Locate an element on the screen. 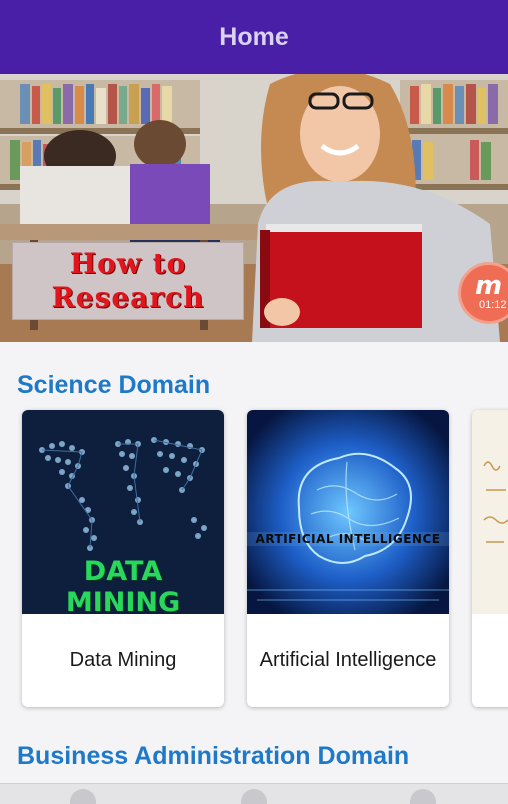 This screenshot has width=508, height=804. card-label: Data Mining is located at coordinates (123, 660).